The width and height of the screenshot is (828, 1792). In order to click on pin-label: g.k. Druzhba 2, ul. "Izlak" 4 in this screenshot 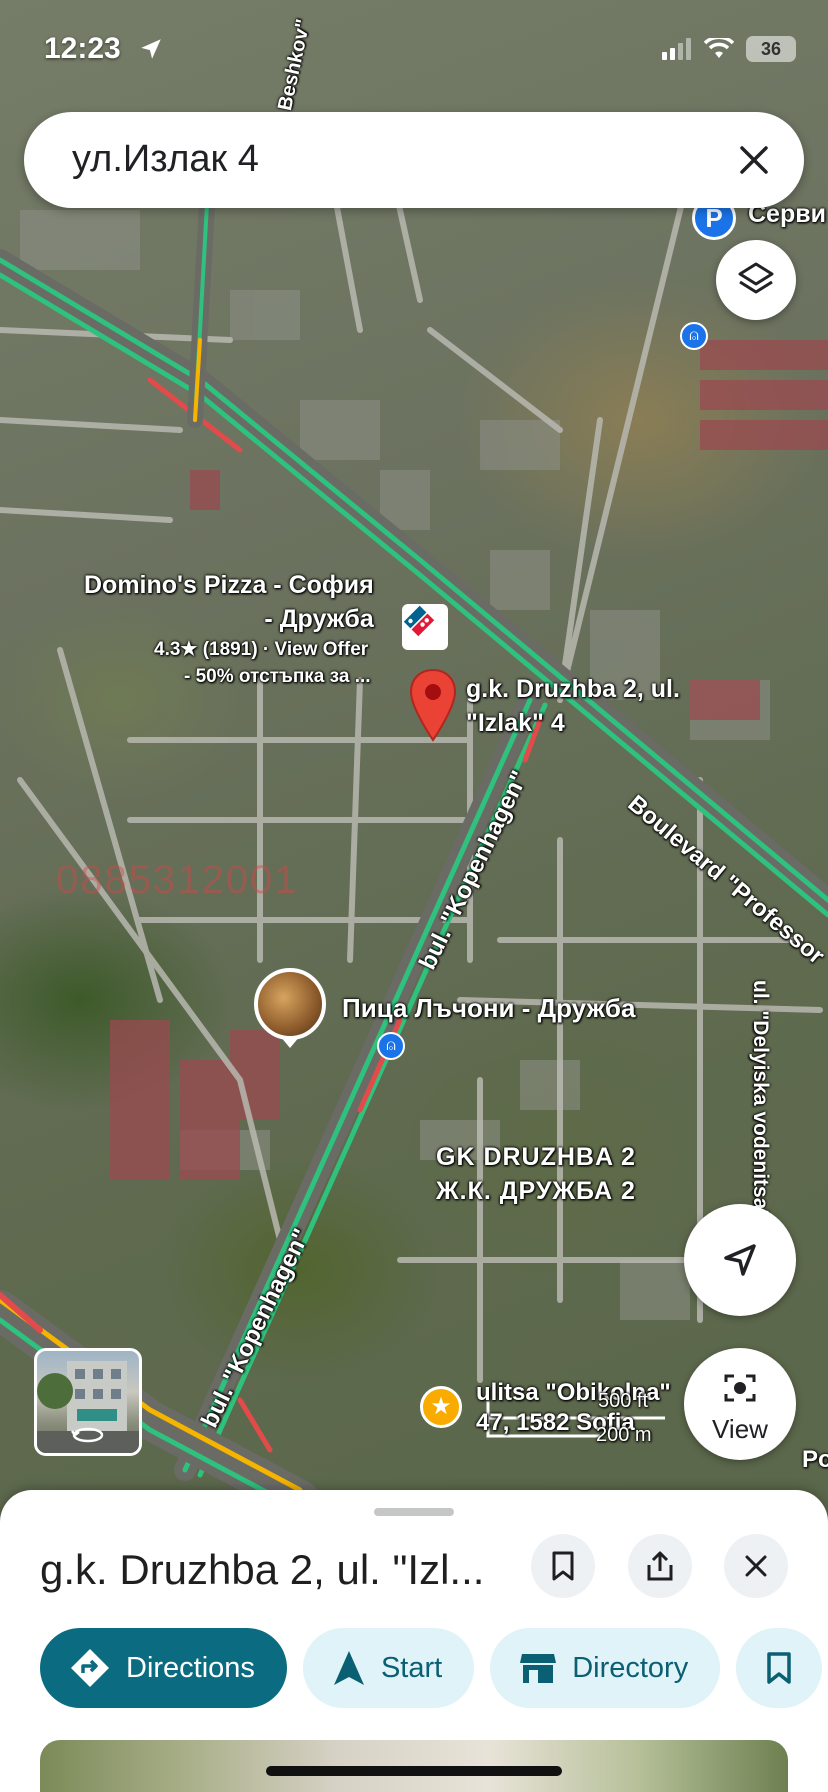, I will do `click(573, 706)`.